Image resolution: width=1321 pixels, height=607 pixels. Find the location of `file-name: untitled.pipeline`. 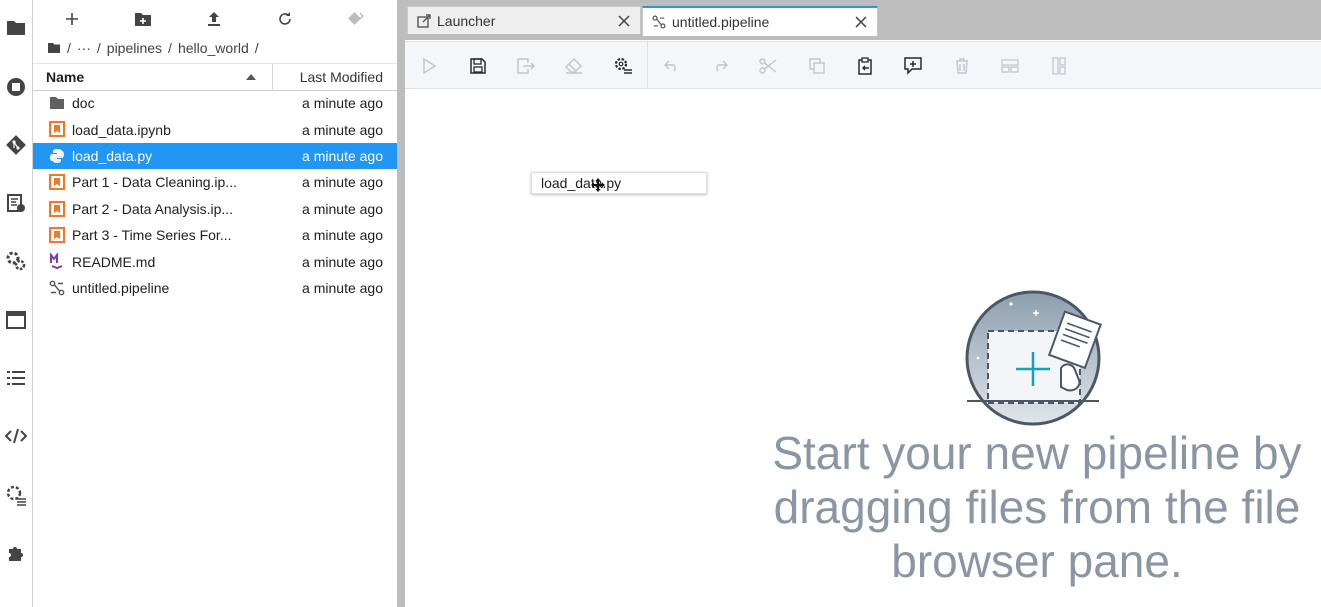

file-name: untitled.pipeline is located at coordinates (121, 287).